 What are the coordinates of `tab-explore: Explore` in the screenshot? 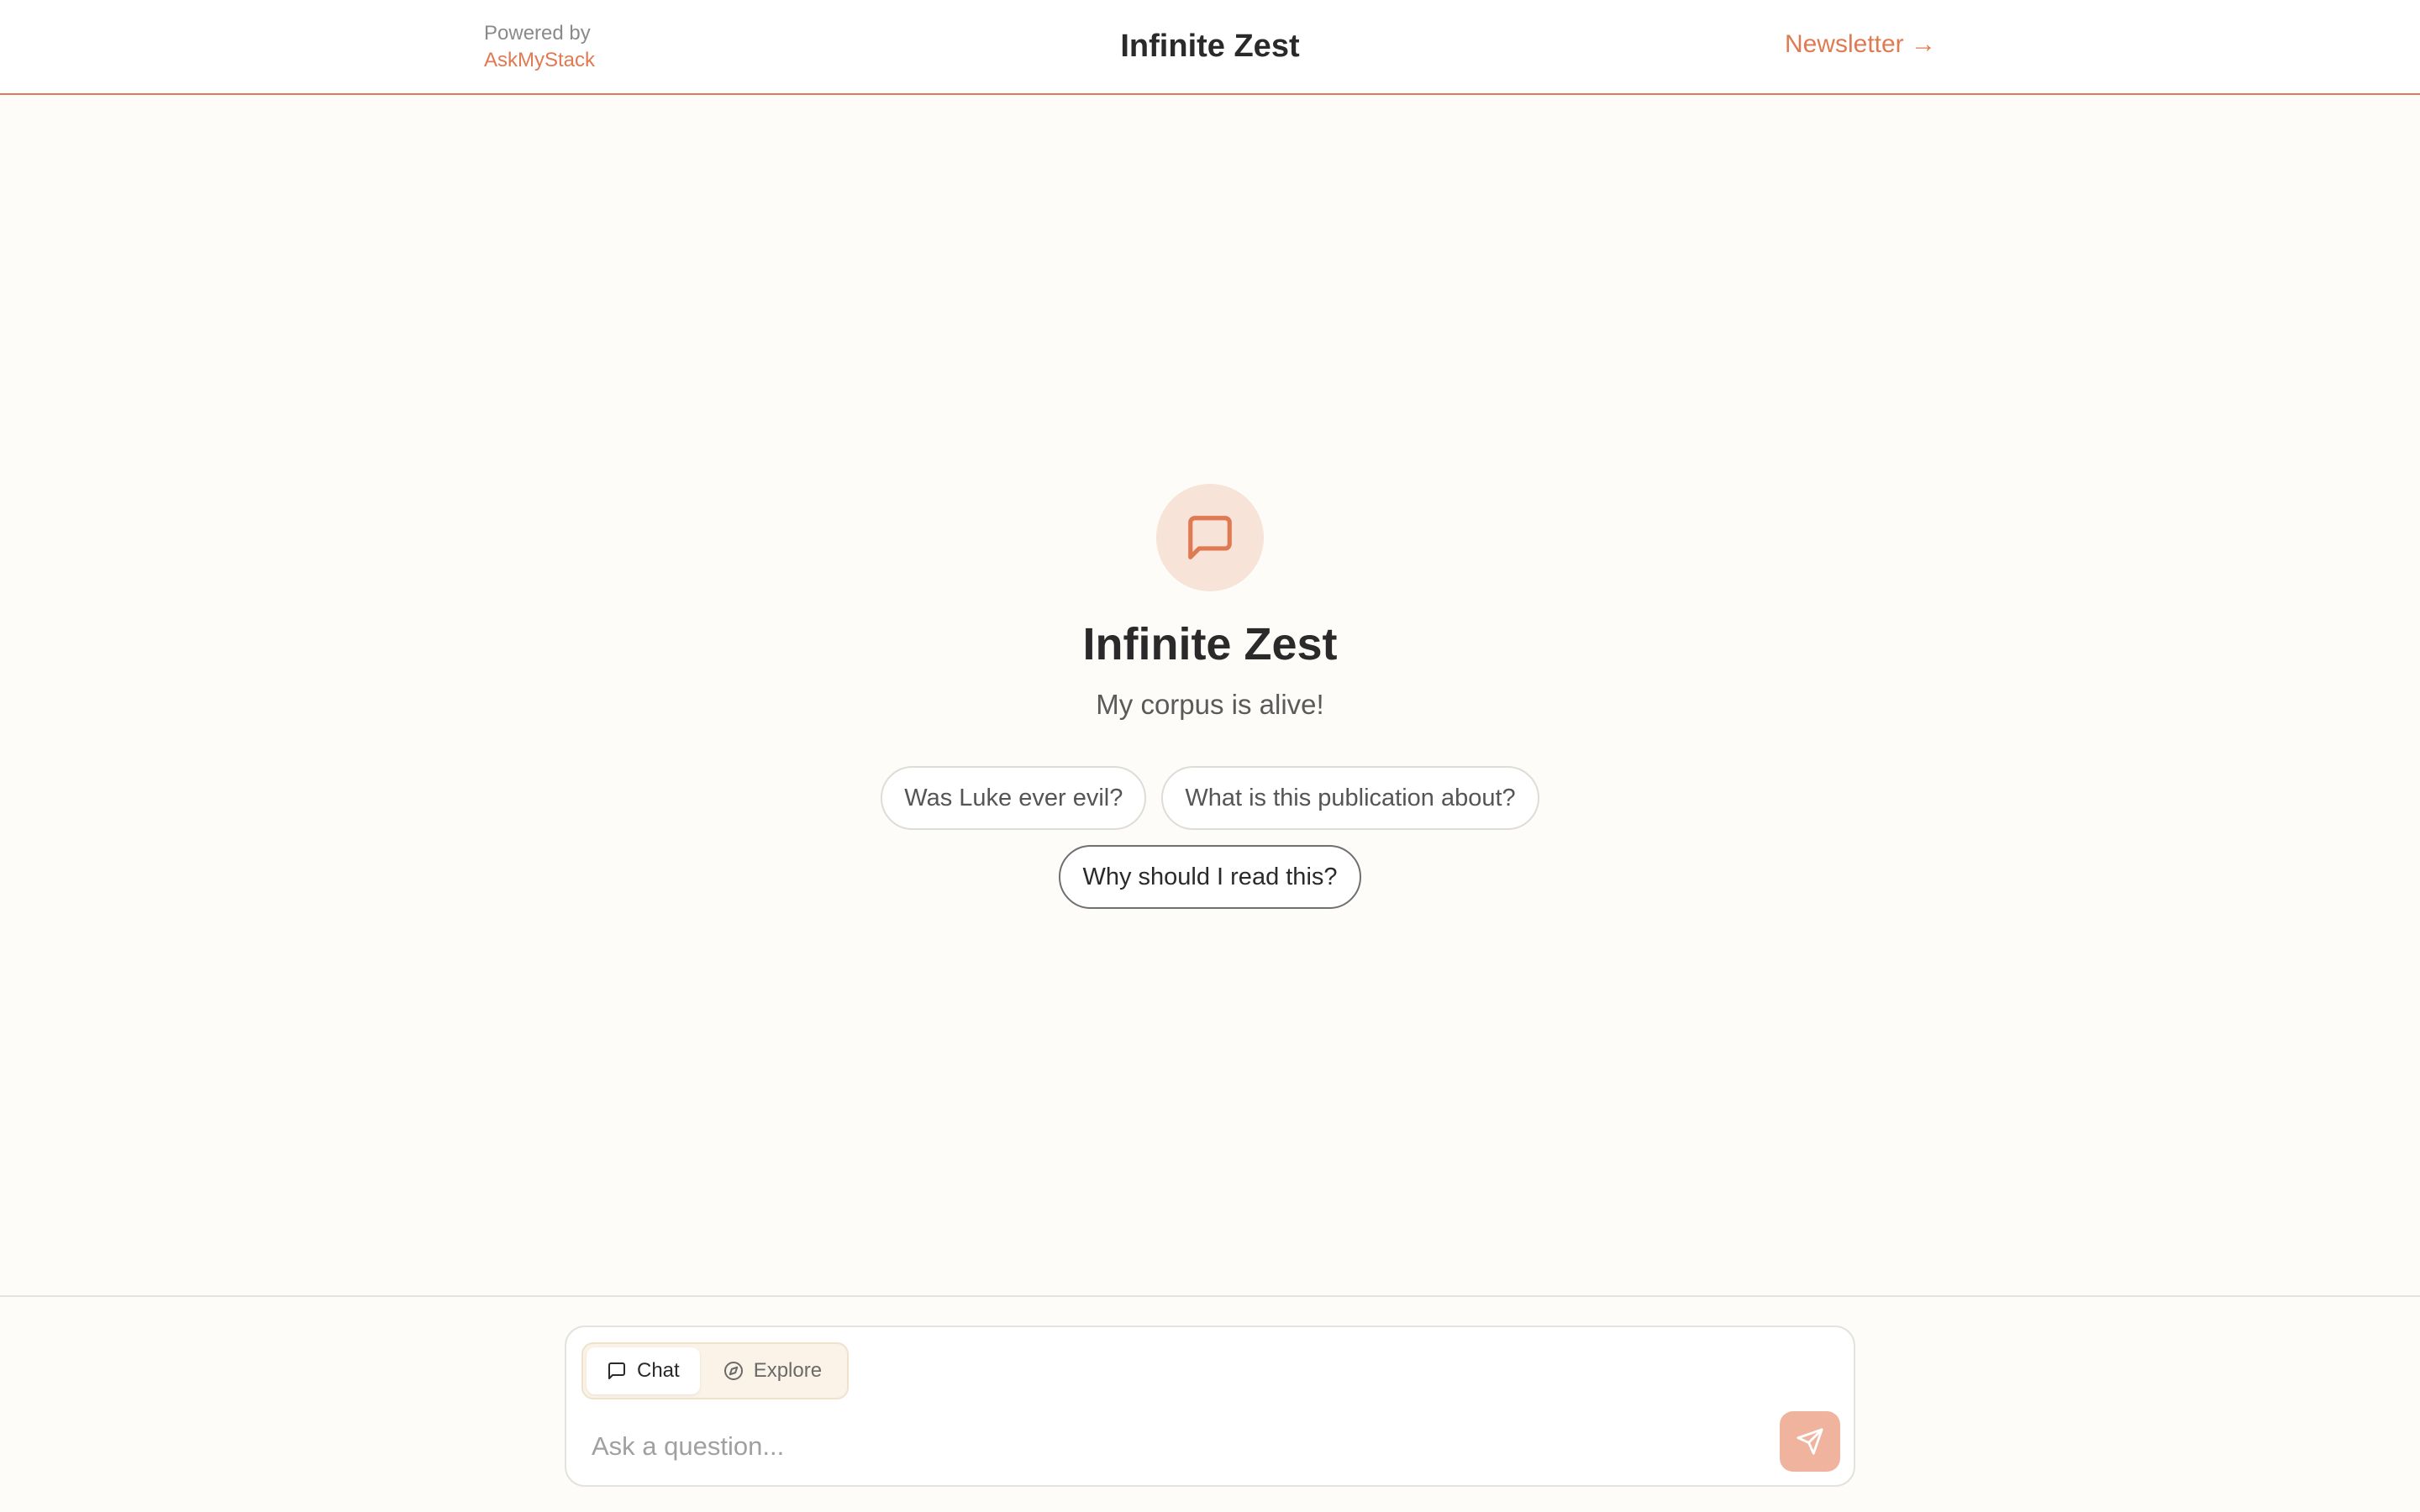 It's located at (772, 1370).